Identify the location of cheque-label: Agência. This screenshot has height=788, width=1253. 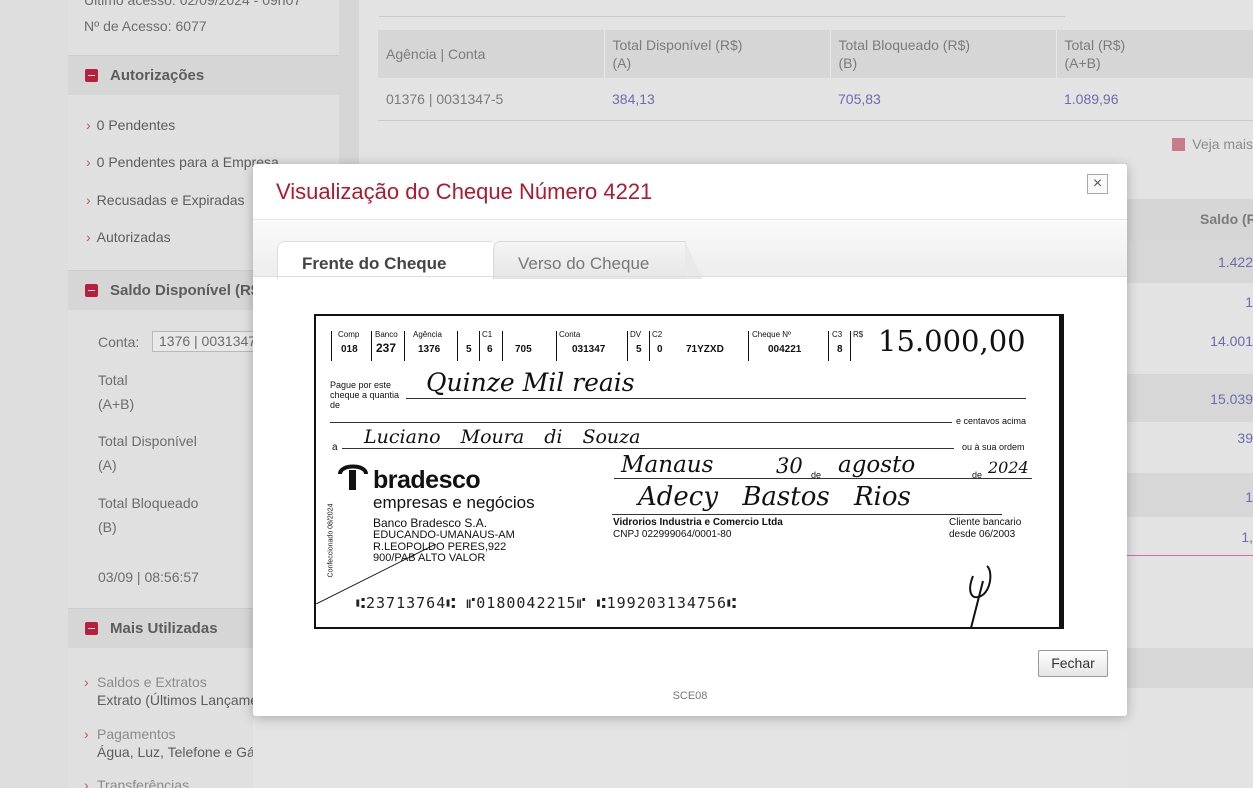
(427, 334).